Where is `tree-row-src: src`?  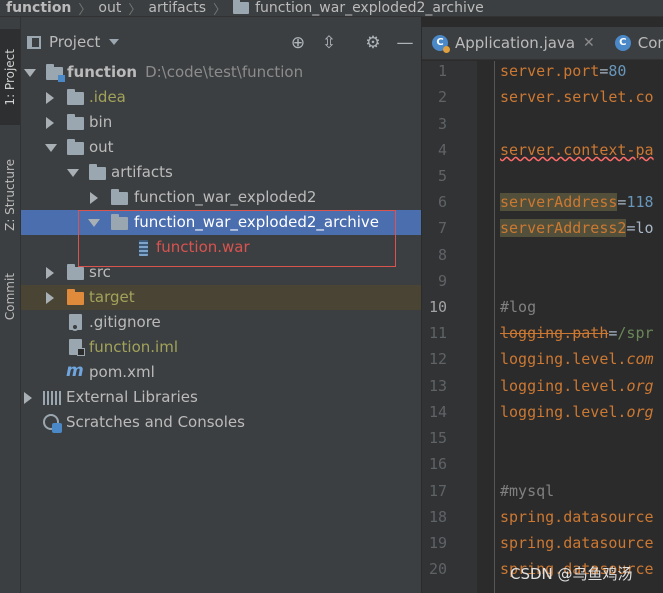 tree-row-src: src is located at coordinates (221, 272).